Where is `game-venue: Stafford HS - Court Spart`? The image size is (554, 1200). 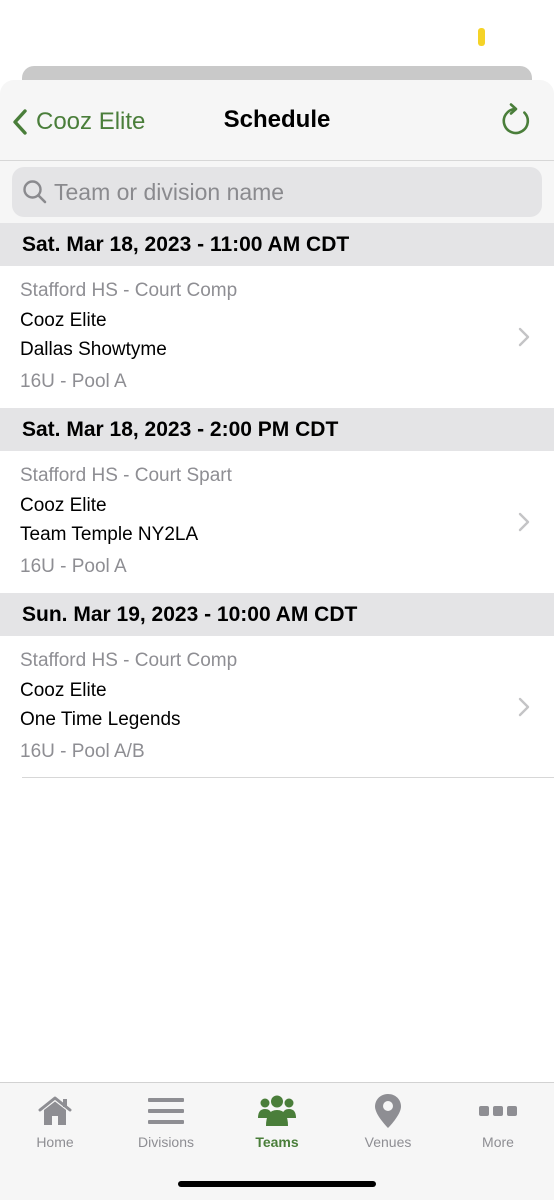 game-venue: Stafford HS - Court Spart is located at coordinates (126, 475).